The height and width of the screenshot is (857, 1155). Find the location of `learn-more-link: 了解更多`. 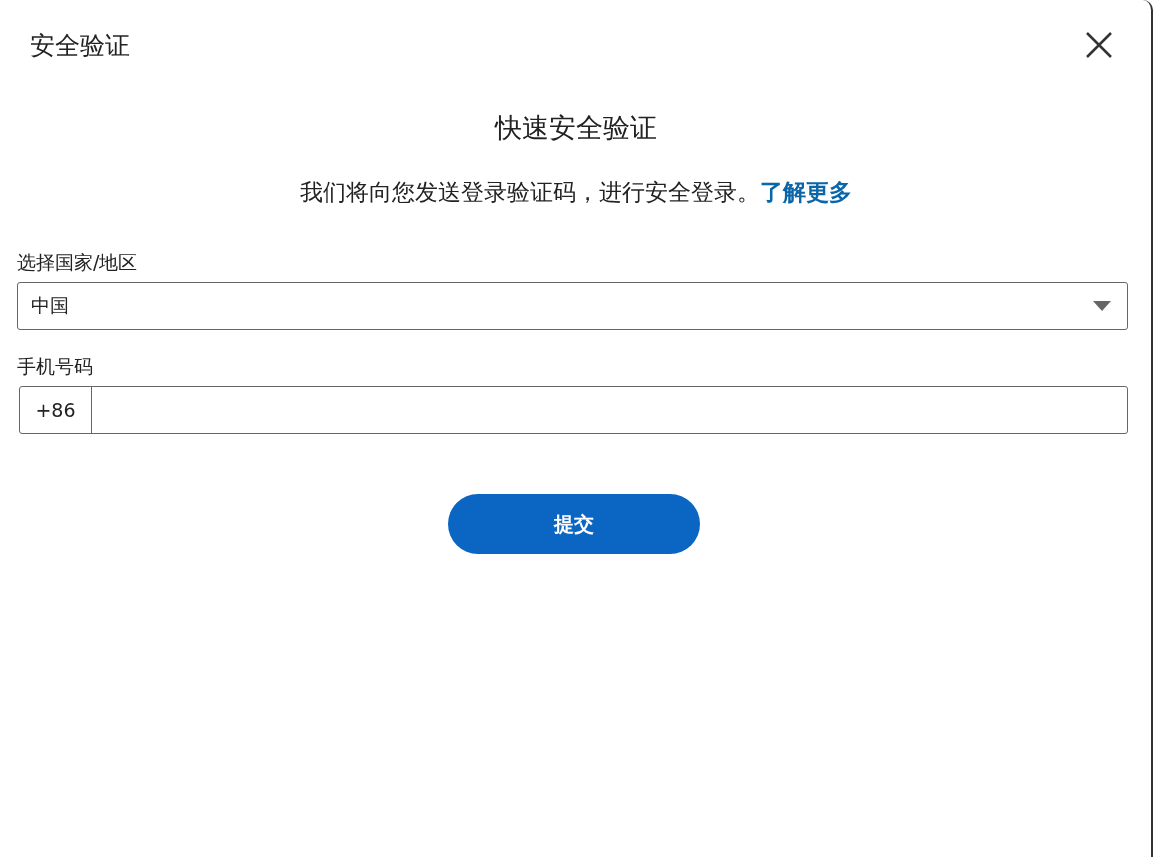

learn-more-link: 了解更多 is located at coordinates (805, 192).